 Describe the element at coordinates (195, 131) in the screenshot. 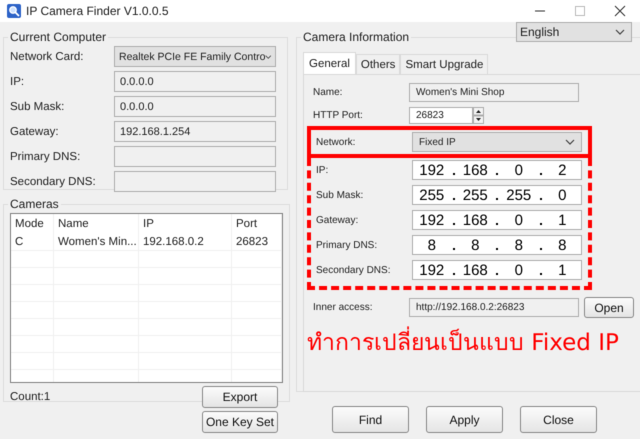

I see `input-field: 192.168.1.254` at that location.